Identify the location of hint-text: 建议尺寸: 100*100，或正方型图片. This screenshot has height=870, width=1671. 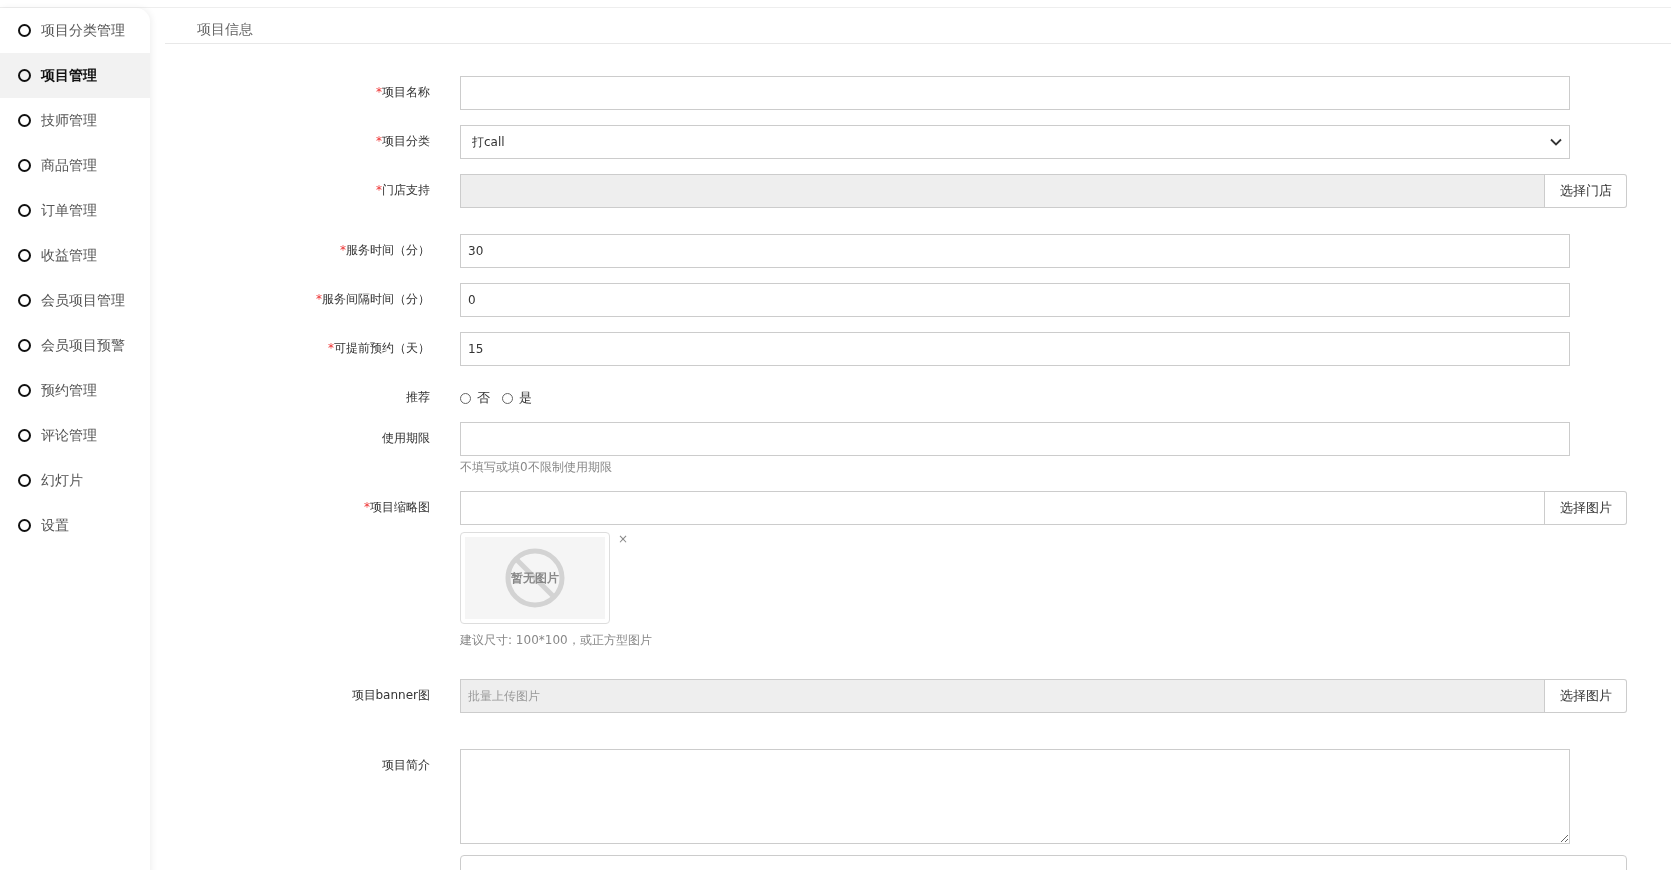
(556, 640).